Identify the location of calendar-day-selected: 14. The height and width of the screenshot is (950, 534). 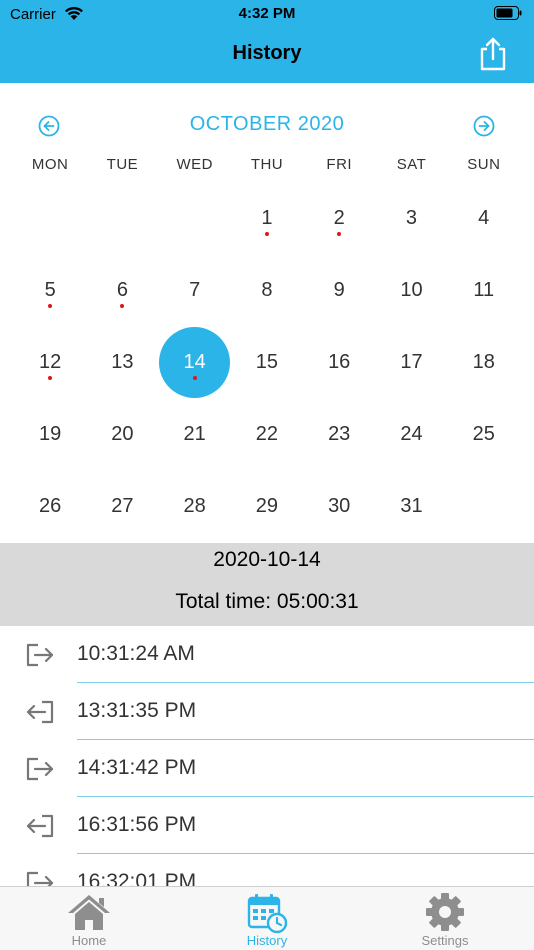
(195, 362).